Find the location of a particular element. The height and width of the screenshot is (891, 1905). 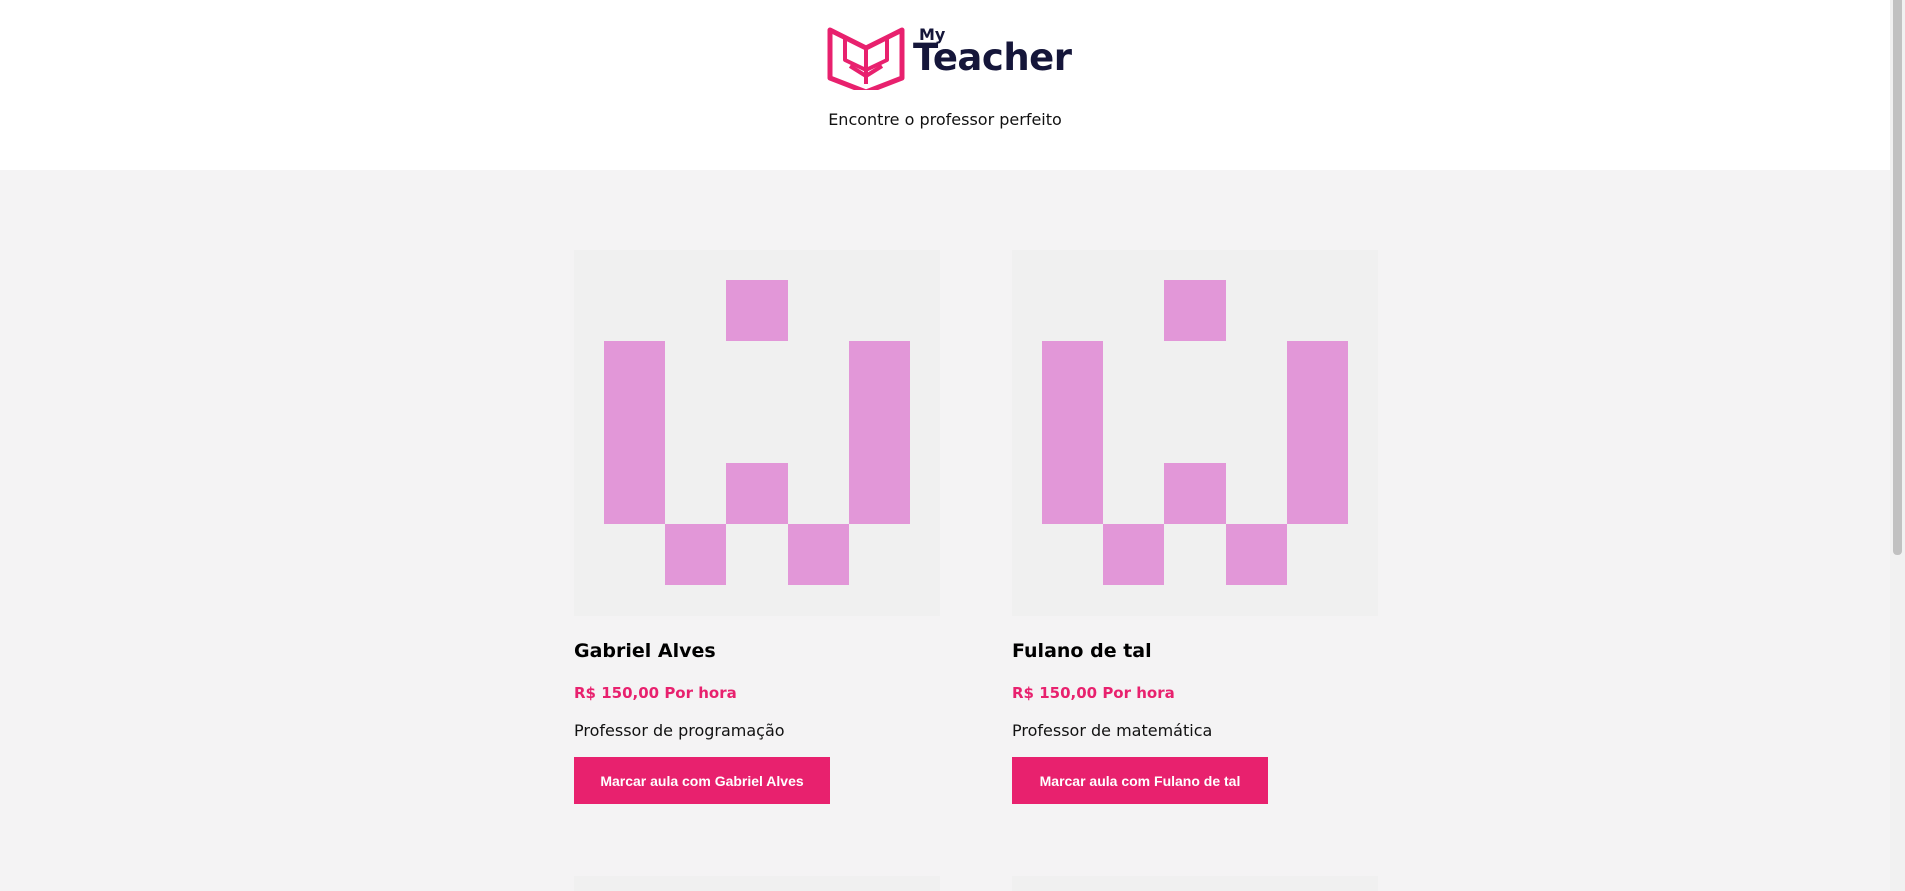

logo-teacher-text: Teacher is located at coordinates (992, 57).